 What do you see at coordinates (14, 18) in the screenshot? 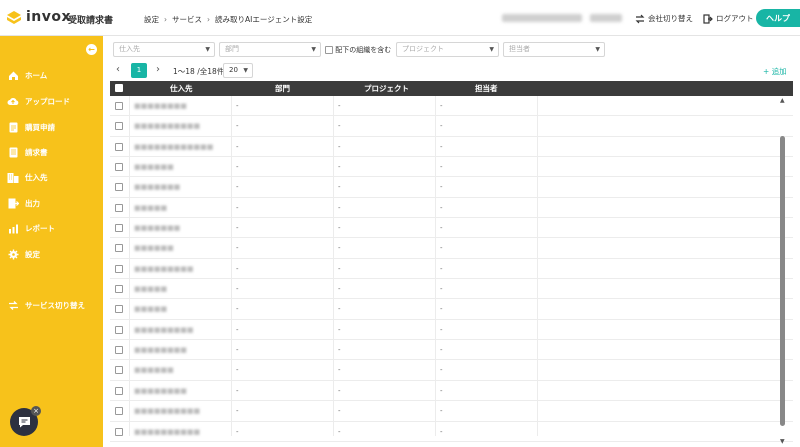
I see `invox-logo-icon` at bounding box center [14, 18].